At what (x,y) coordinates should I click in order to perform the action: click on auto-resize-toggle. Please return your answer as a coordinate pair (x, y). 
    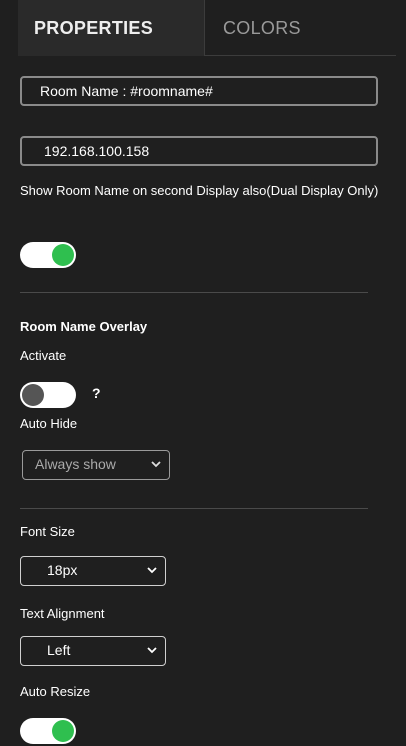
    Looking at the image, I should click on (48, 731).